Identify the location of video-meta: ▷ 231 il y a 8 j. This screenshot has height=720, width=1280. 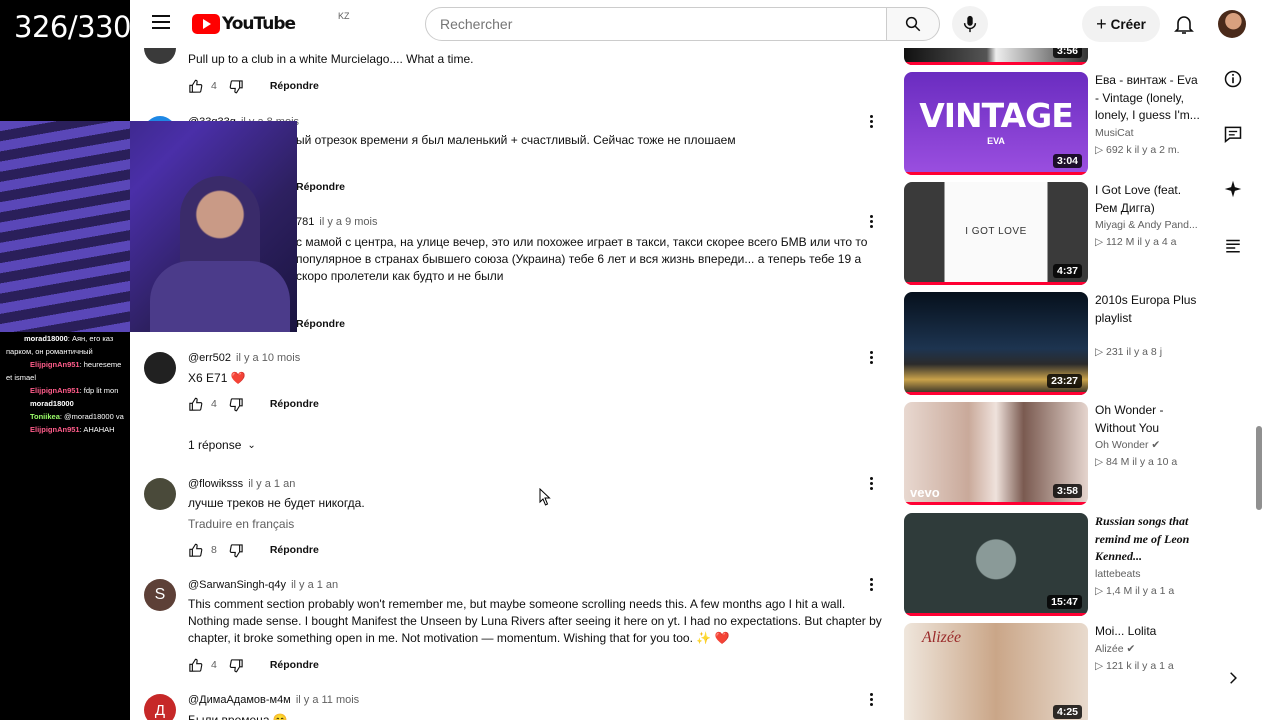
(1129, 352).